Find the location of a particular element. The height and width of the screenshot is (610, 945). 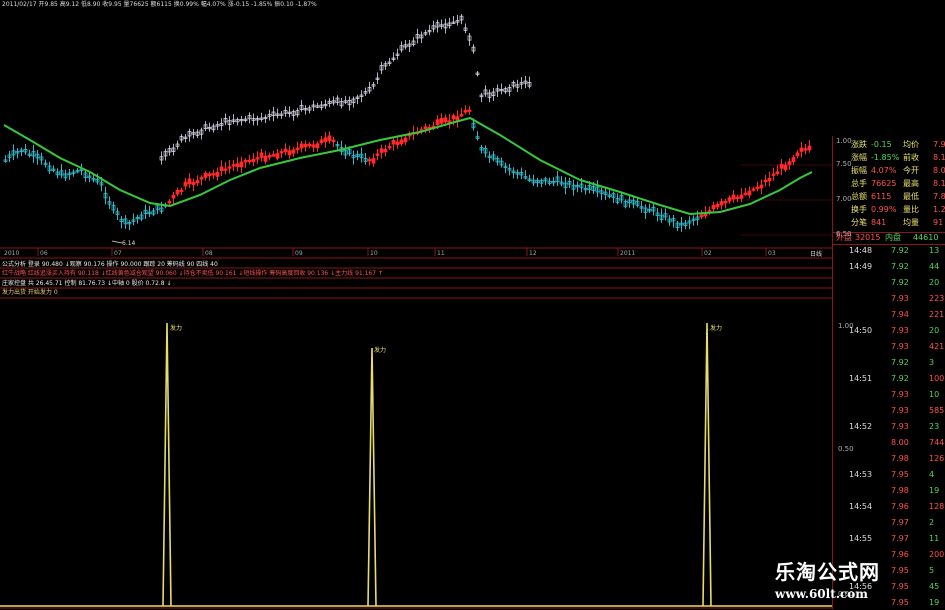

tick-row: 14:55 7.97 11 is located at coordinates (889, 540).